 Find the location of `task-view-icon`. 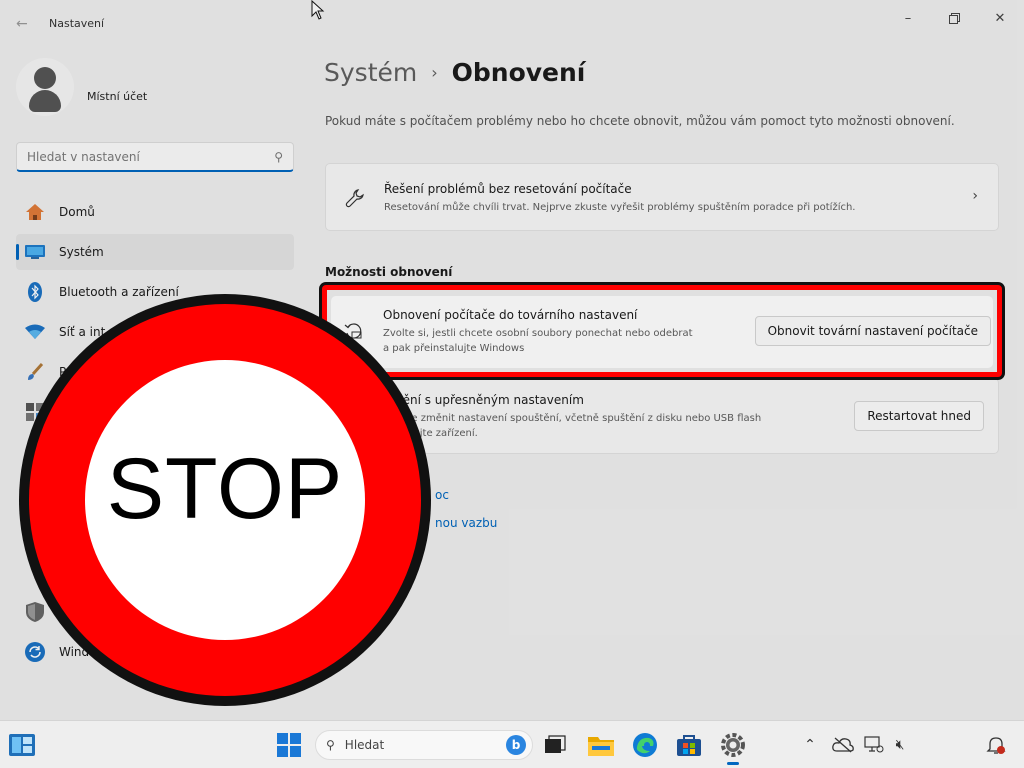

task-view-icon is located at coordinates (555, 745).